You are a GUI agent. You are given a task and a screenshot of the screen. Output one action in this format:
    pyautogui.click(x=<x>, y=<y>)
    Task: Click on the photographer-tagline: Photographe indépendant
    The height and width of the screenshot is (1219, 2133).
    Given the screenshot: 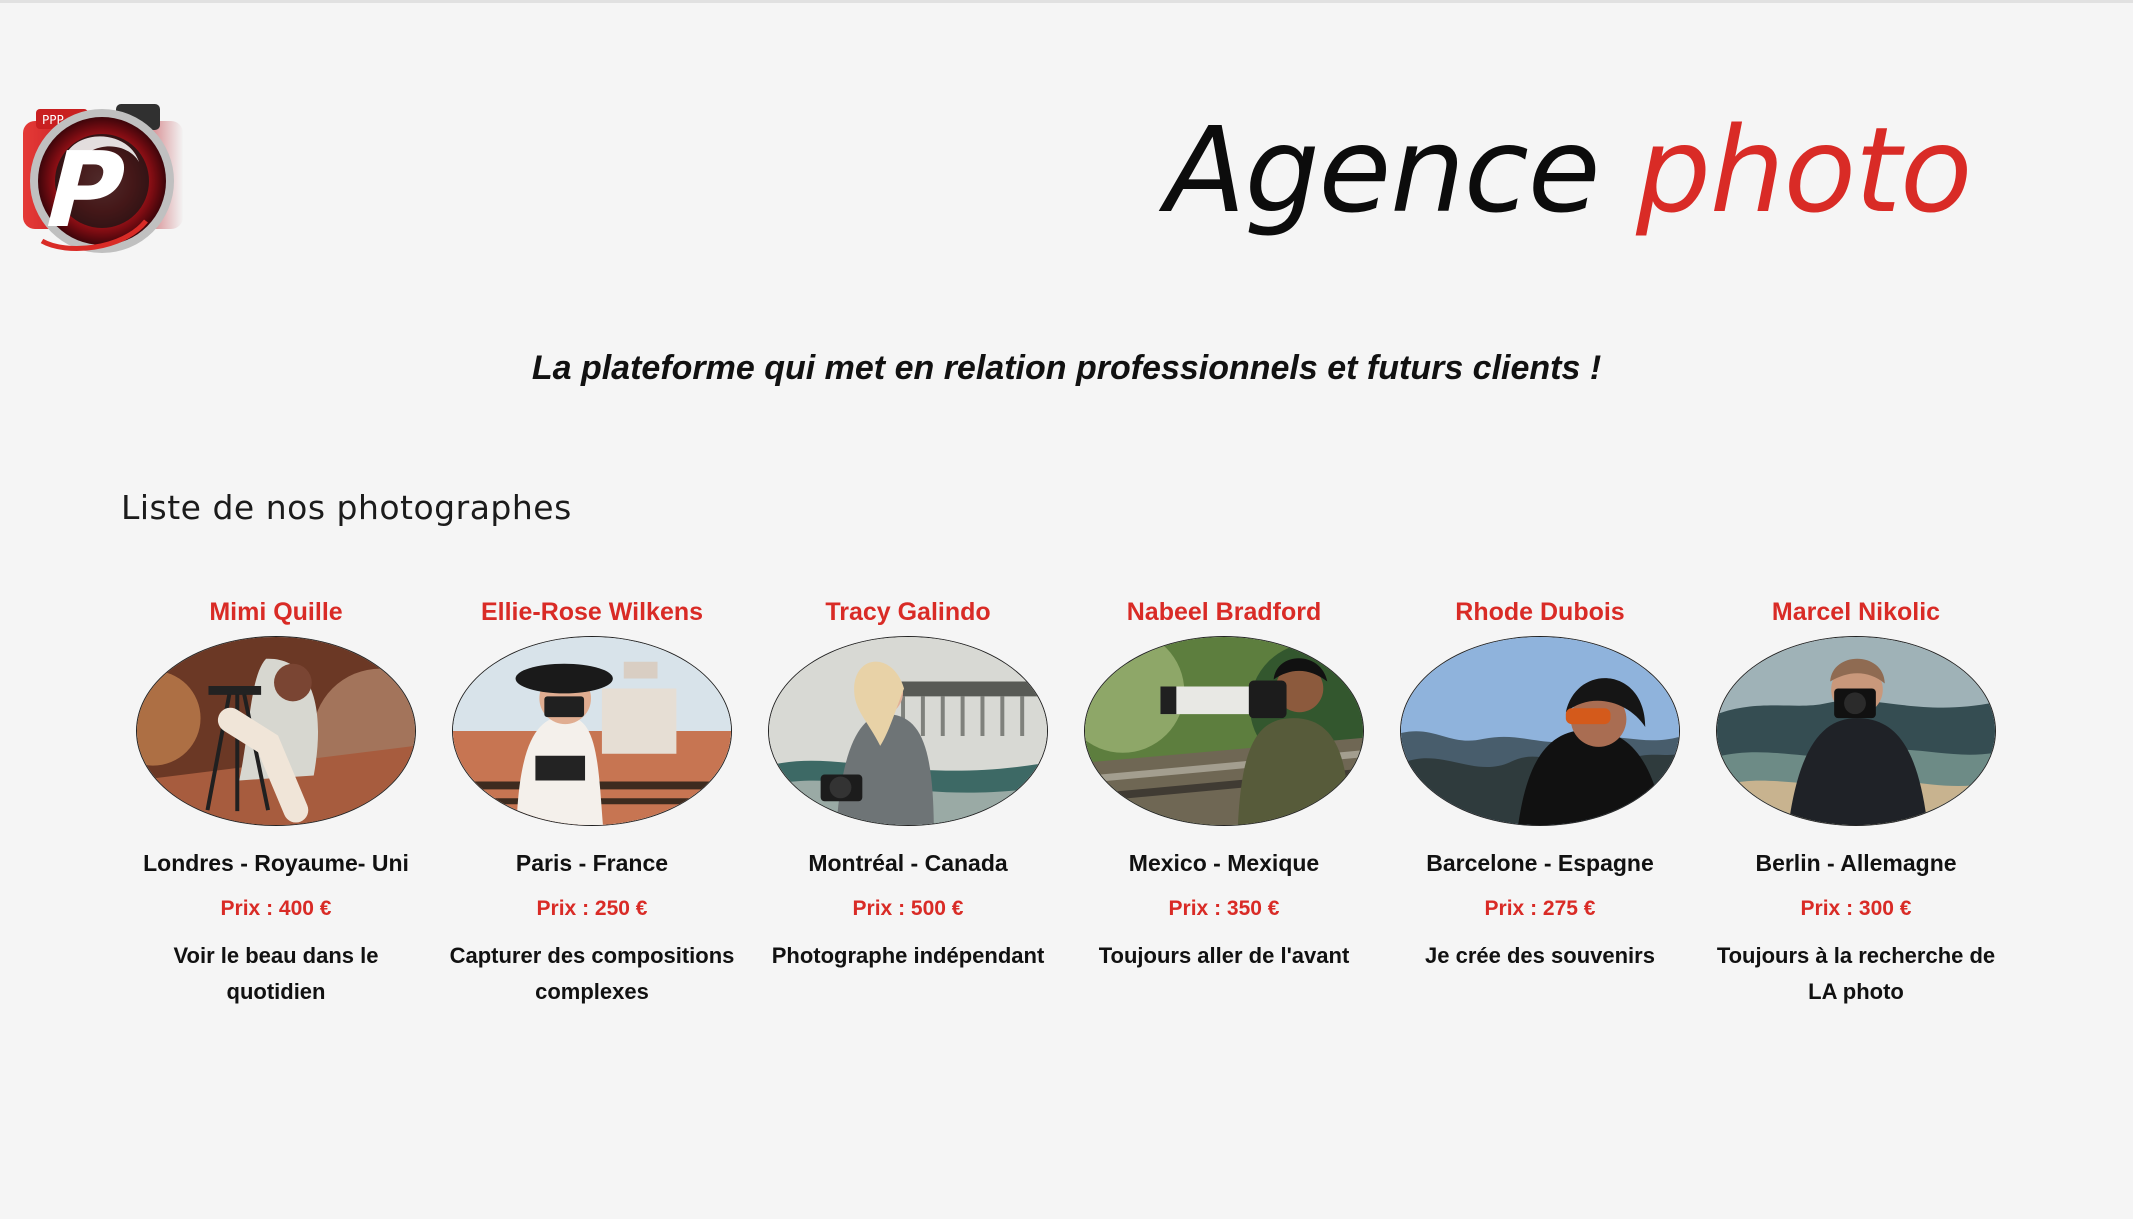 What is the action you would take?
    pyautogui.click(x=908, y=955)
    